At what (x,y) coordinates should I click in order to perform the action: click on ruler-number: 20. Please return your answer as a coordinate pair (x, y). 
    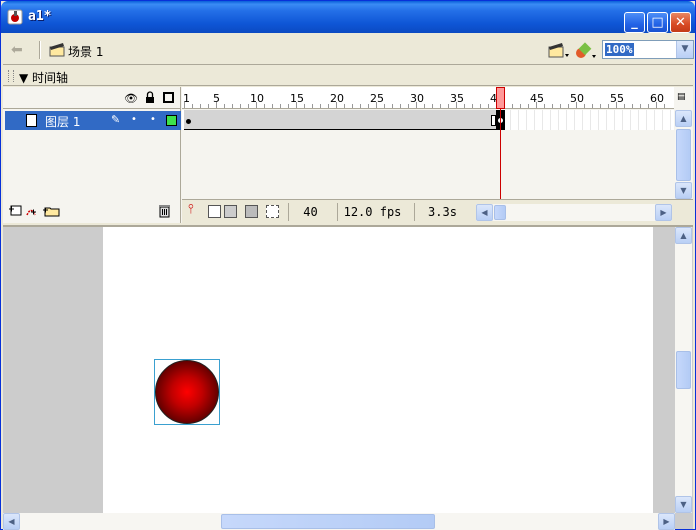
    Looking at the image, I should click on (337, 98).